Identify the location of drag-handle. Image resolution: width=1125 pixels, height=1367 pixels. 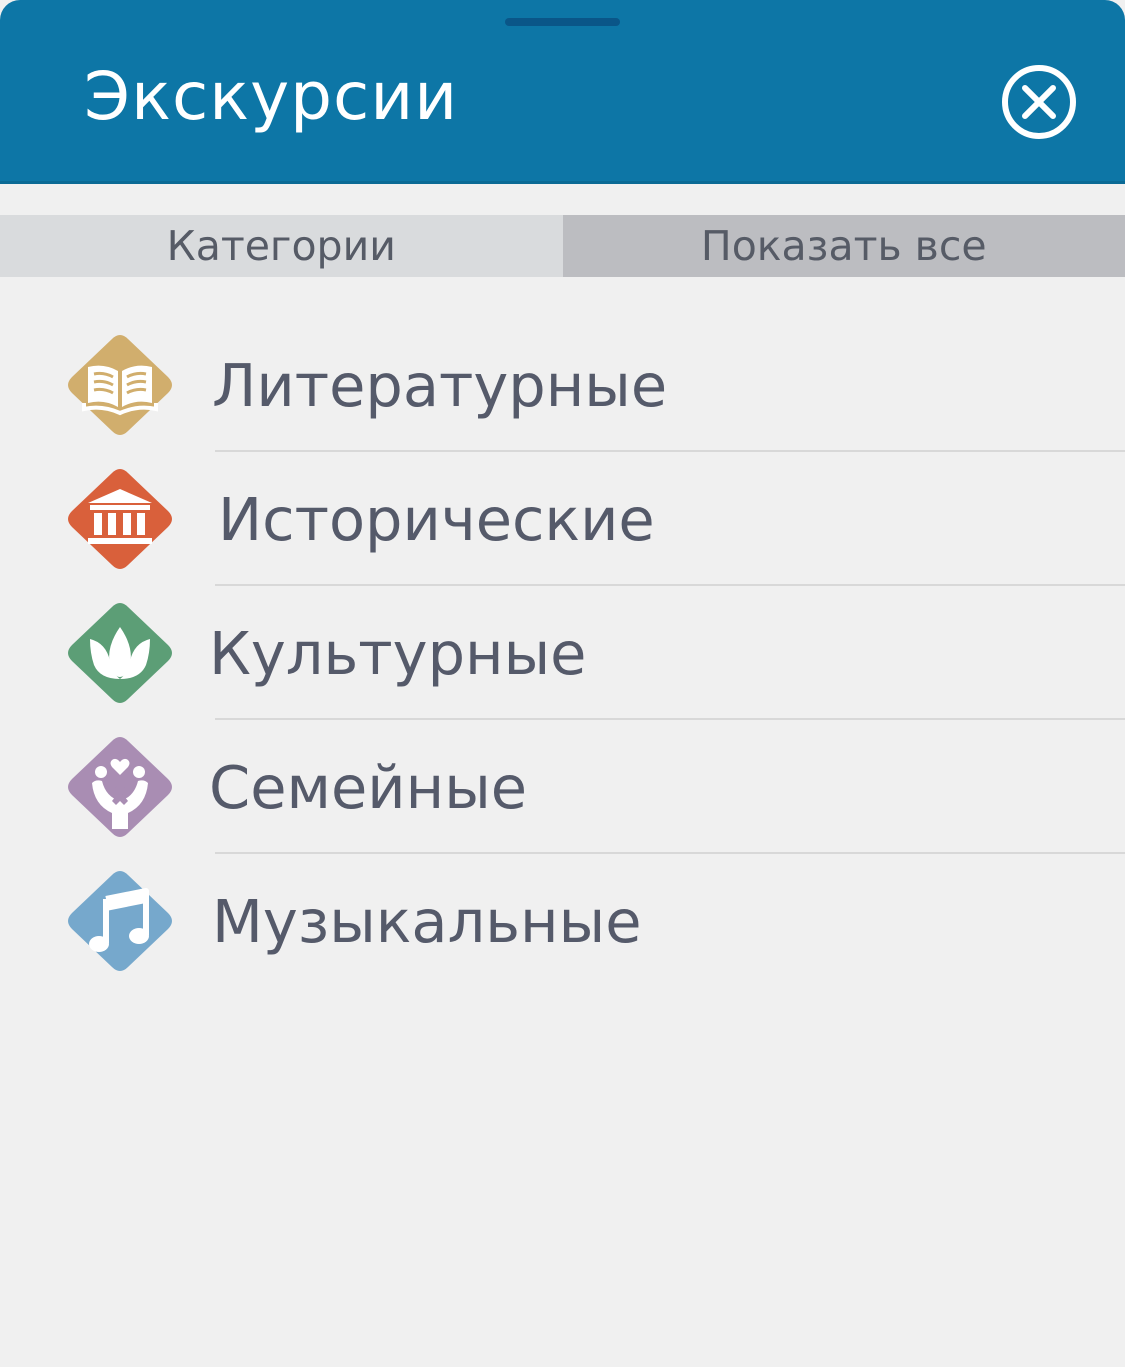
(562, 22).